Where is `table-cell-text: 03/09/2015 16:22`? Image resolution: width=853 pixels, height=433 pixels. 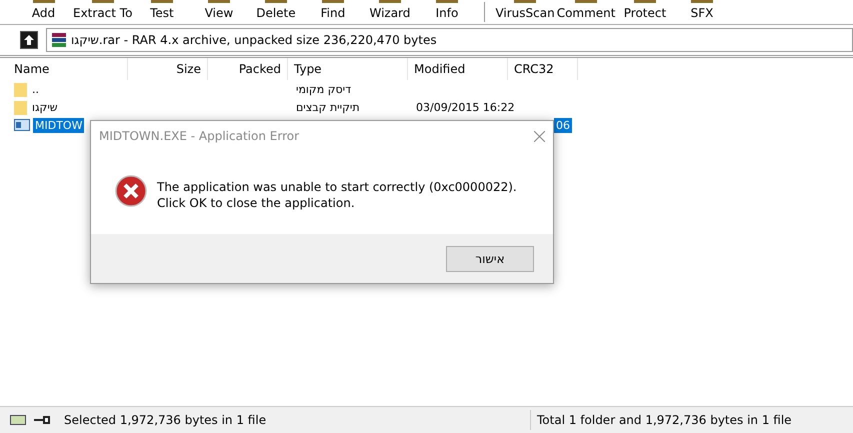
table-cell-text: 03/09/2015 16:22 is located at coordinates (465, 107).